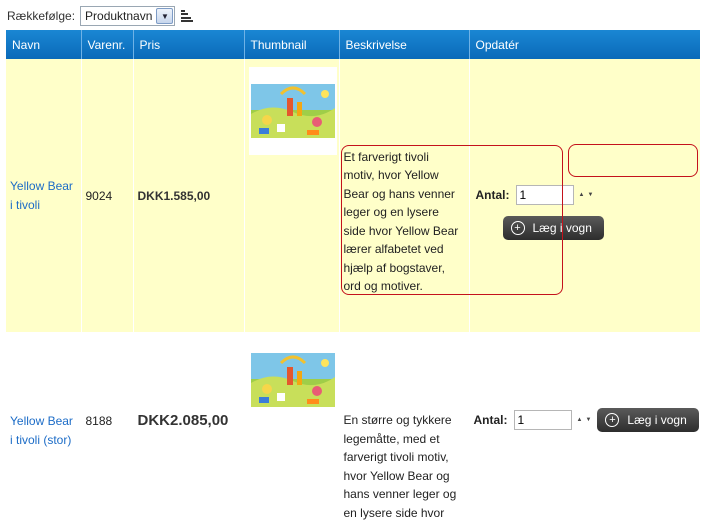 Image resolution: width=711 pixels, height=524 pixels. Describe the element at coordinates (189, 44) in the screenshot. I see `header-price: Pris` at that location.